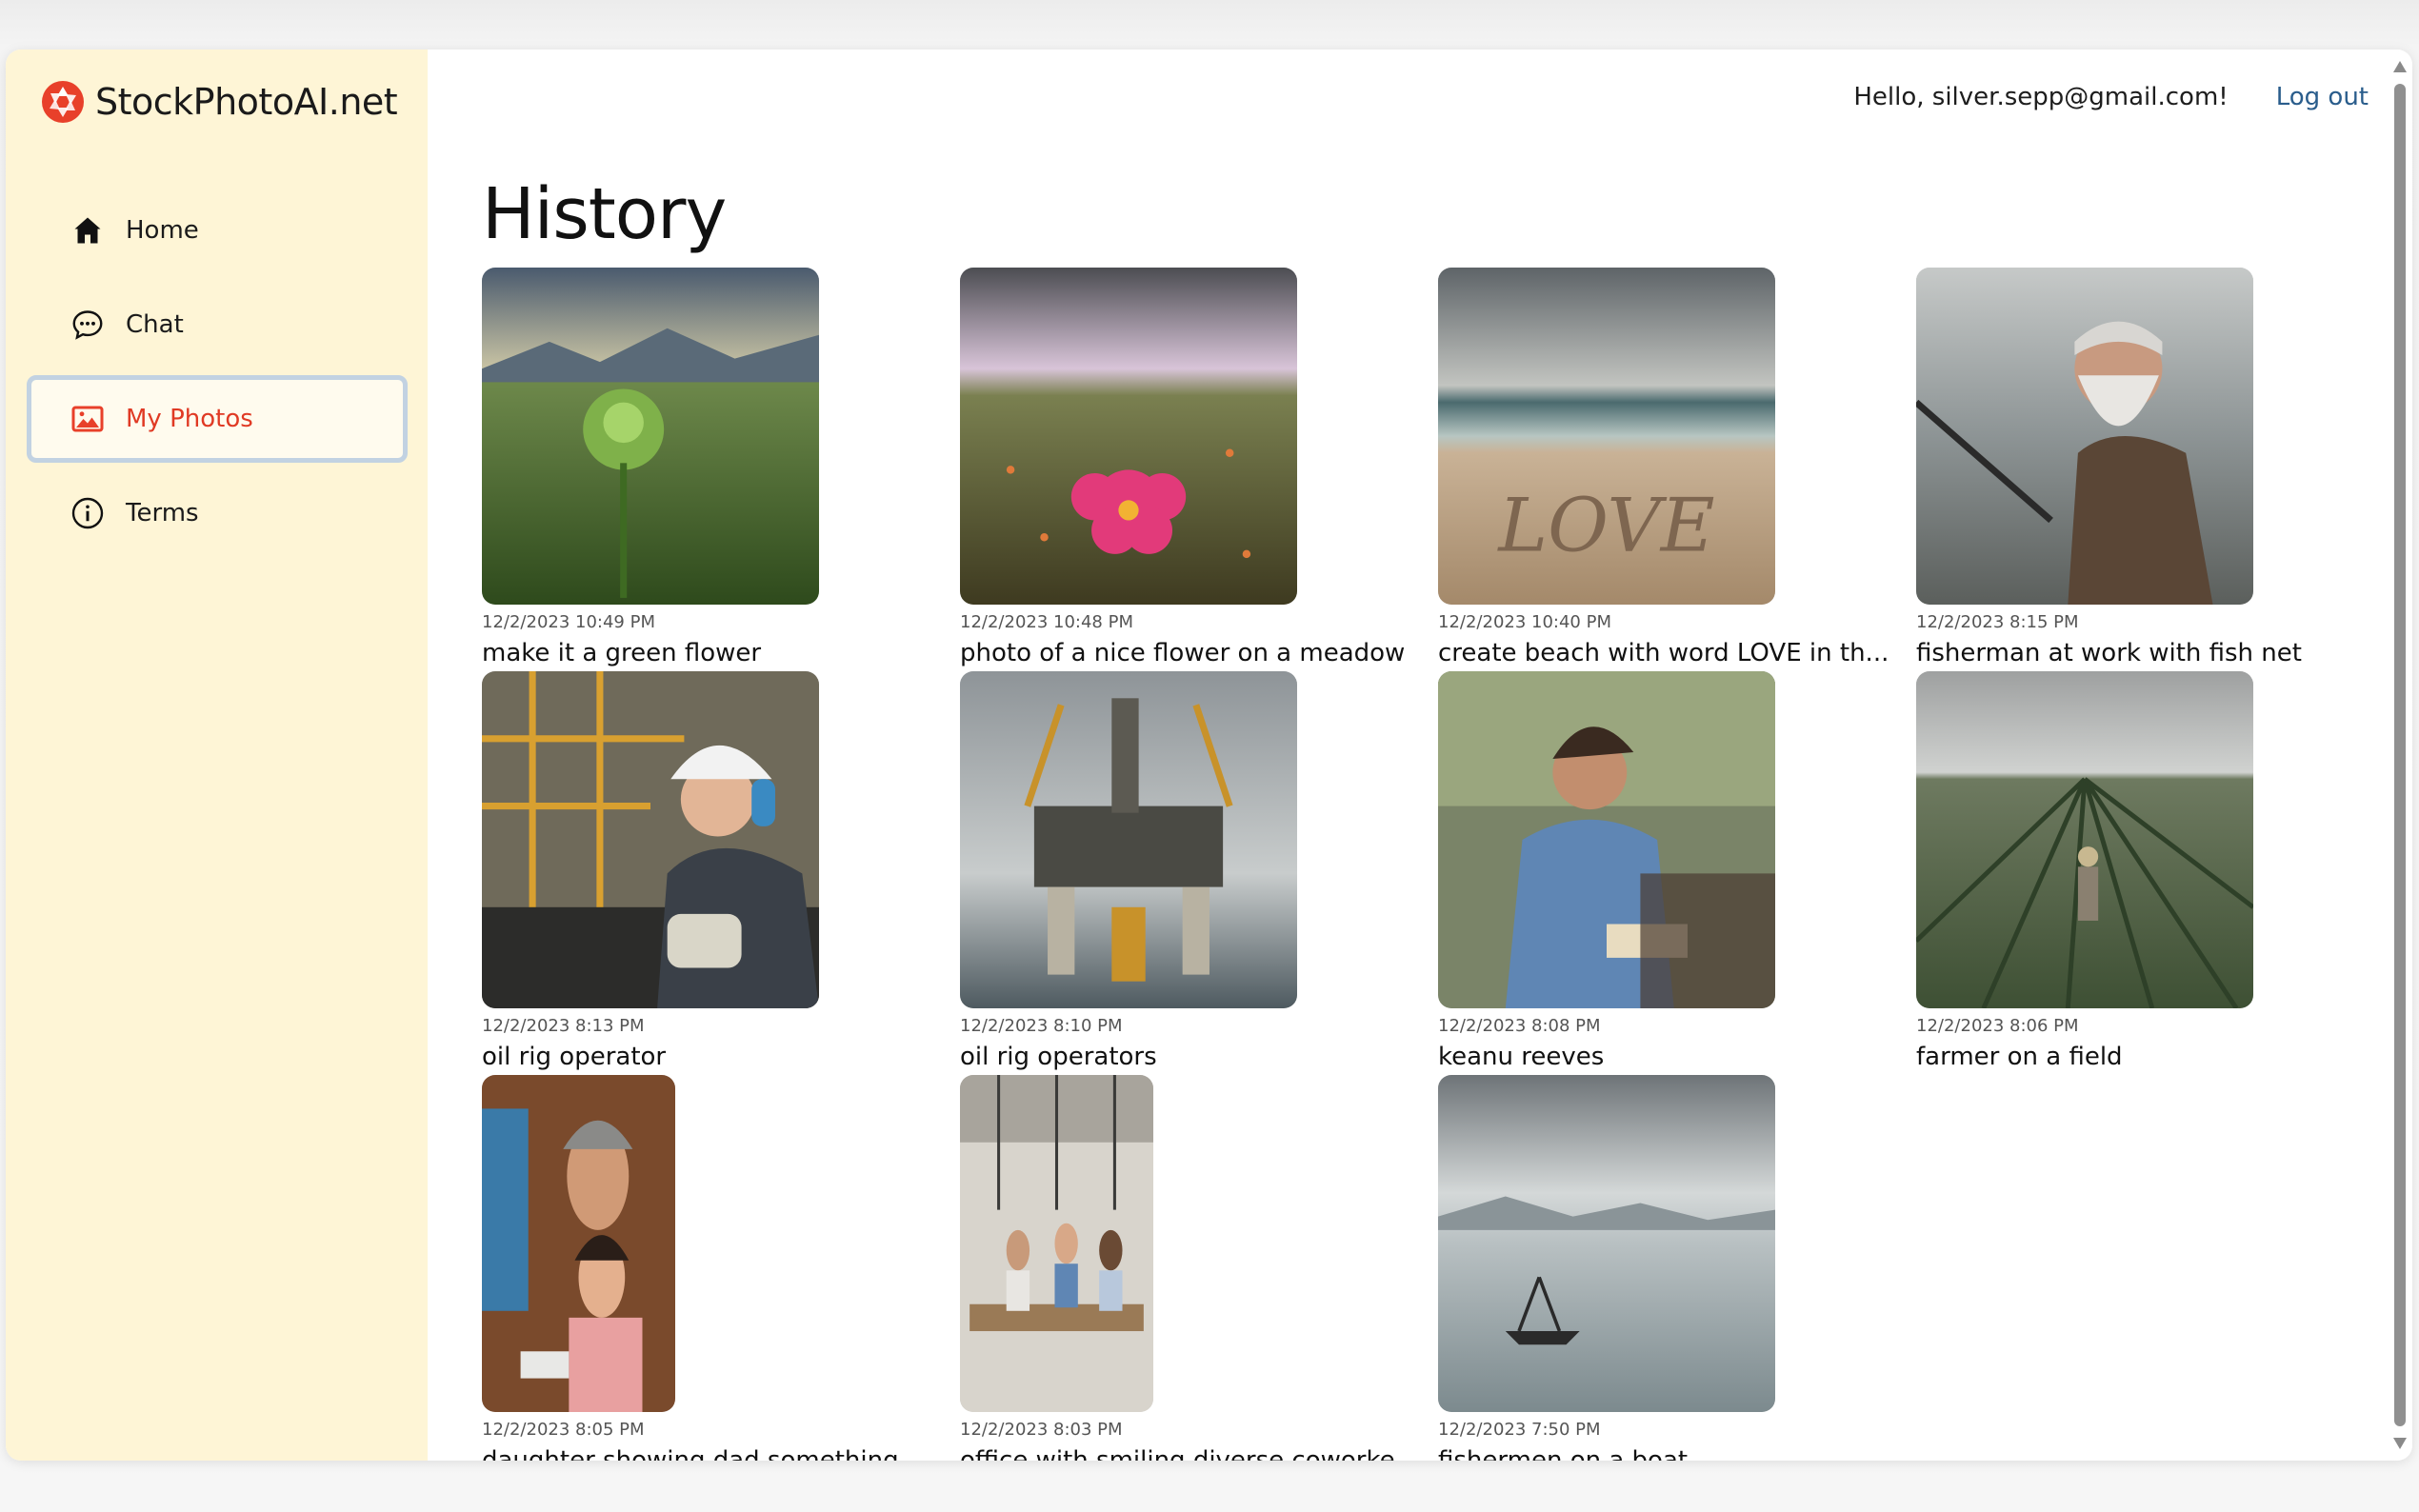 The image size is (2419, 1512). I want to click on photo-timestamp: 12/2/2023 8:05 PM, so click(563, 1430).